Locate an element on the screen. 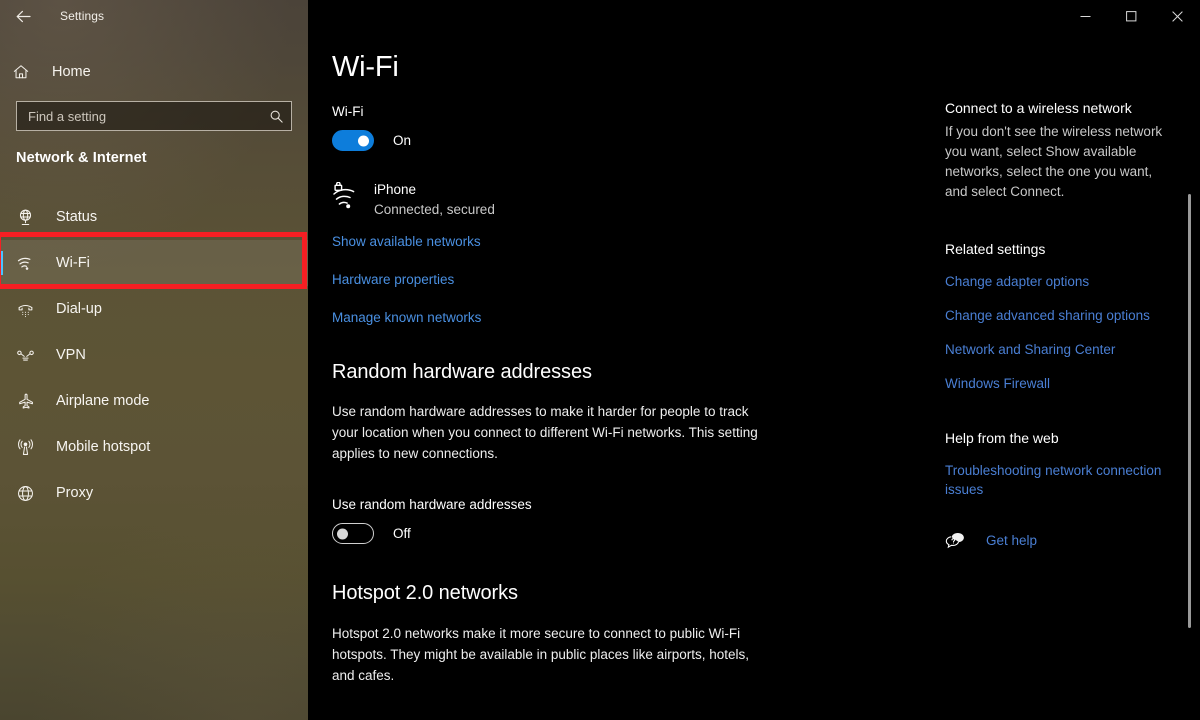 Image resolution: width=1200 pixels, height=720 pixels. page-title: Wi-Fi is located at coordinates (365, 67).